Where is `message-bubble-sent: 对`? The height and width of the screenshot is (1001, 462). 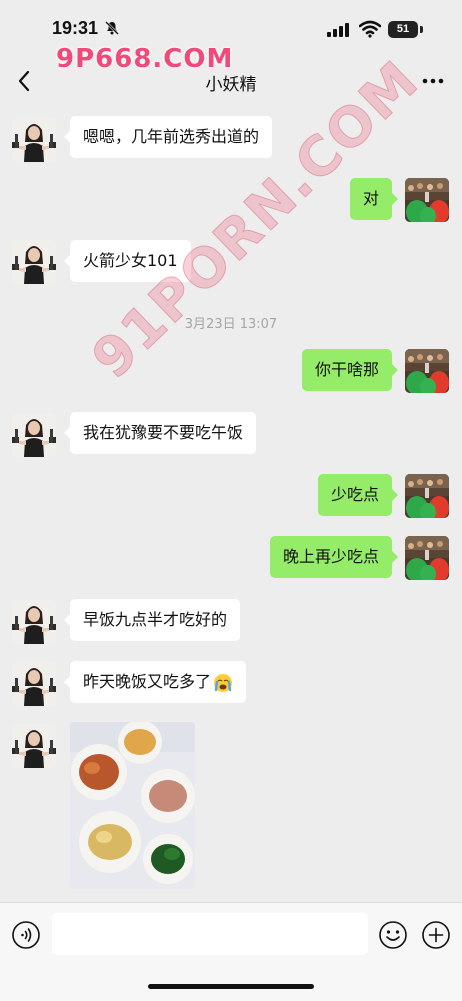
message-bubble-sent: 对 is located at coordinates (374, 199).